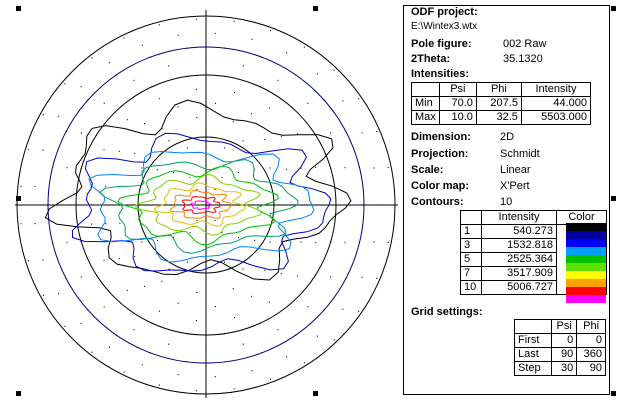 This screenshot has width=618, height=400. I want to click on dimension-value: 2D, so click(507, 137).